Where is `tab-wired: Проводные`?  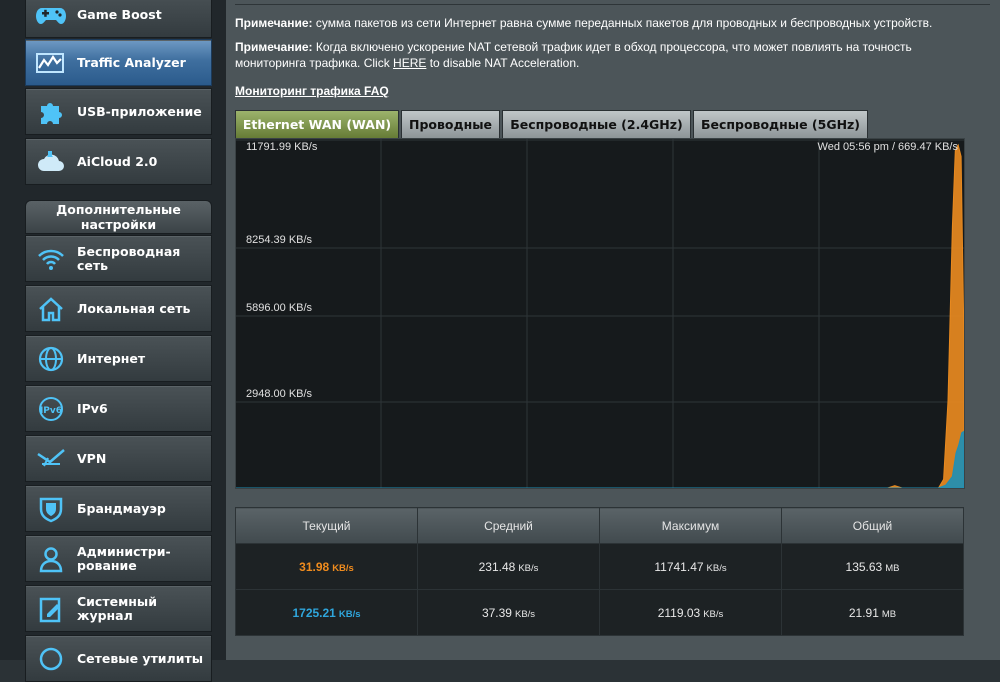
tab-wired: Проводные is located at coordinates (450, 124).